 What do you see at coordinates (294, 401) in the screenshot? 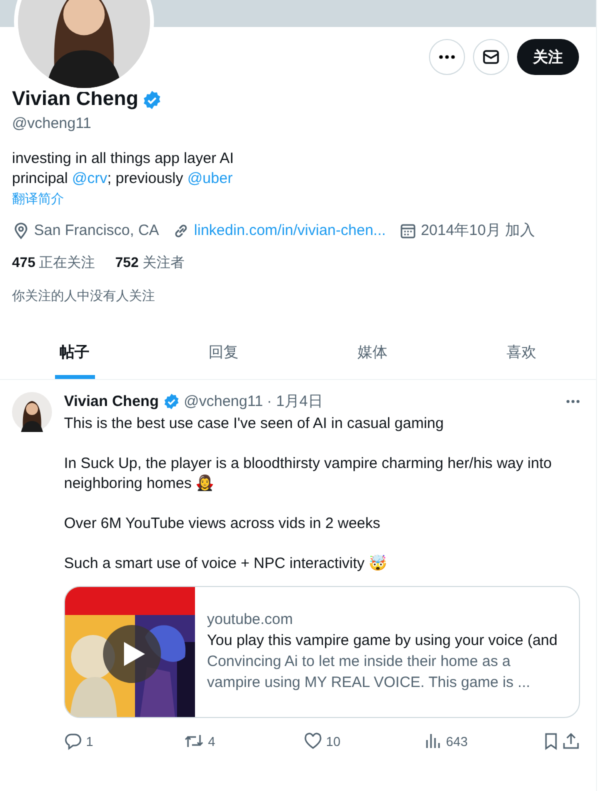
I see `post-date: · 1月4日` at bounding box center [294, 401].